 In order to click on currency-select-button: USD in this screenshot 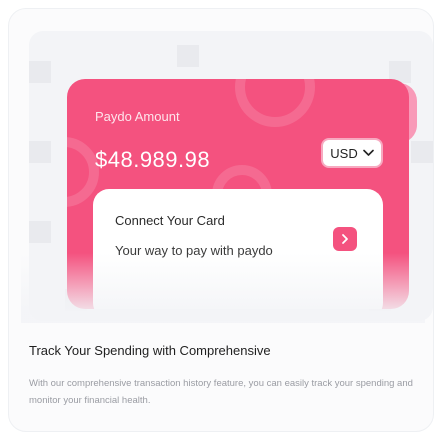, I will do `click(352, 153)`.